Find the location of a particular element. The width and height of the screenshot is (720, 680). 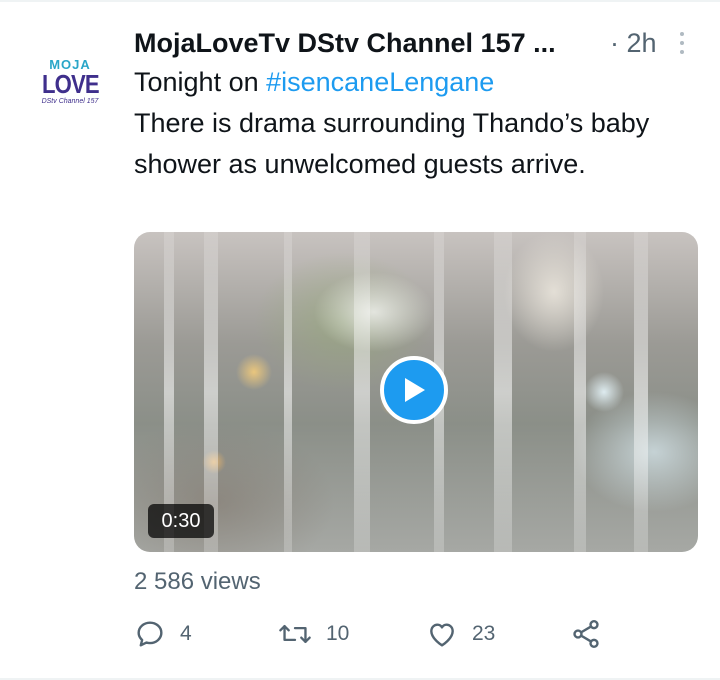

video-duration-badge: 0:30 is located at coordinates (181, 521).